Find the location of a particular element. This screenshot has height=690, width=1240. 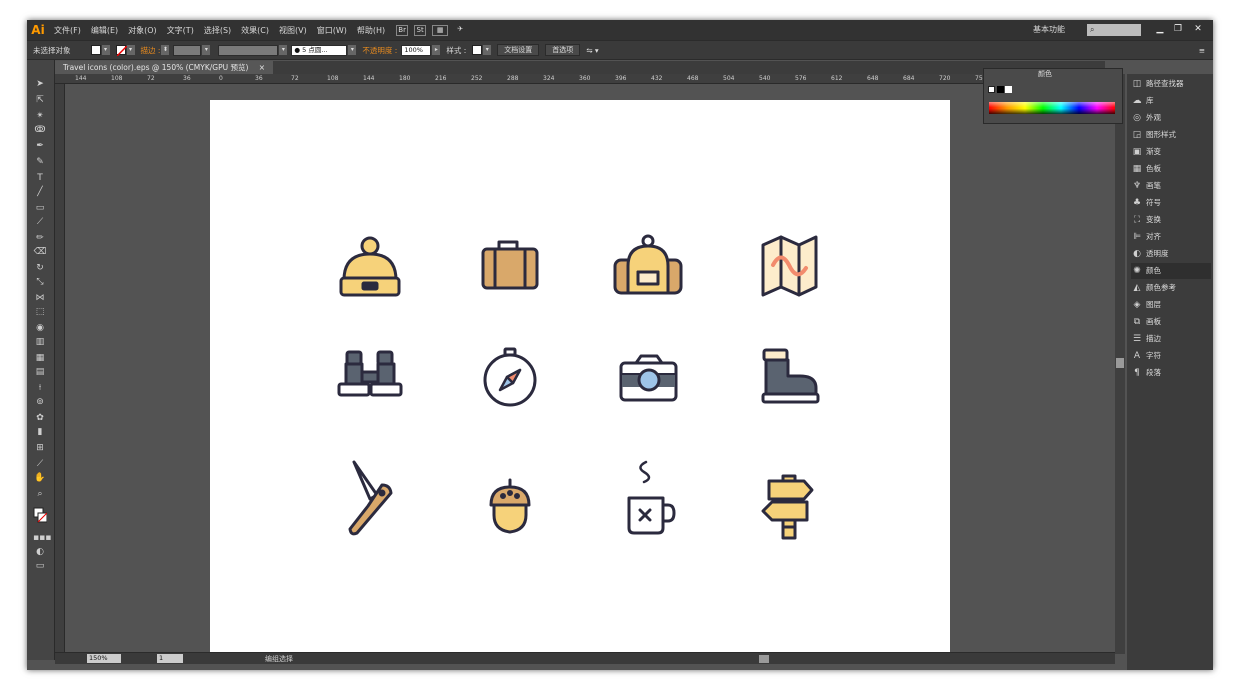

hand-tool-icon: ✋ is located at coordinates (40, 478).